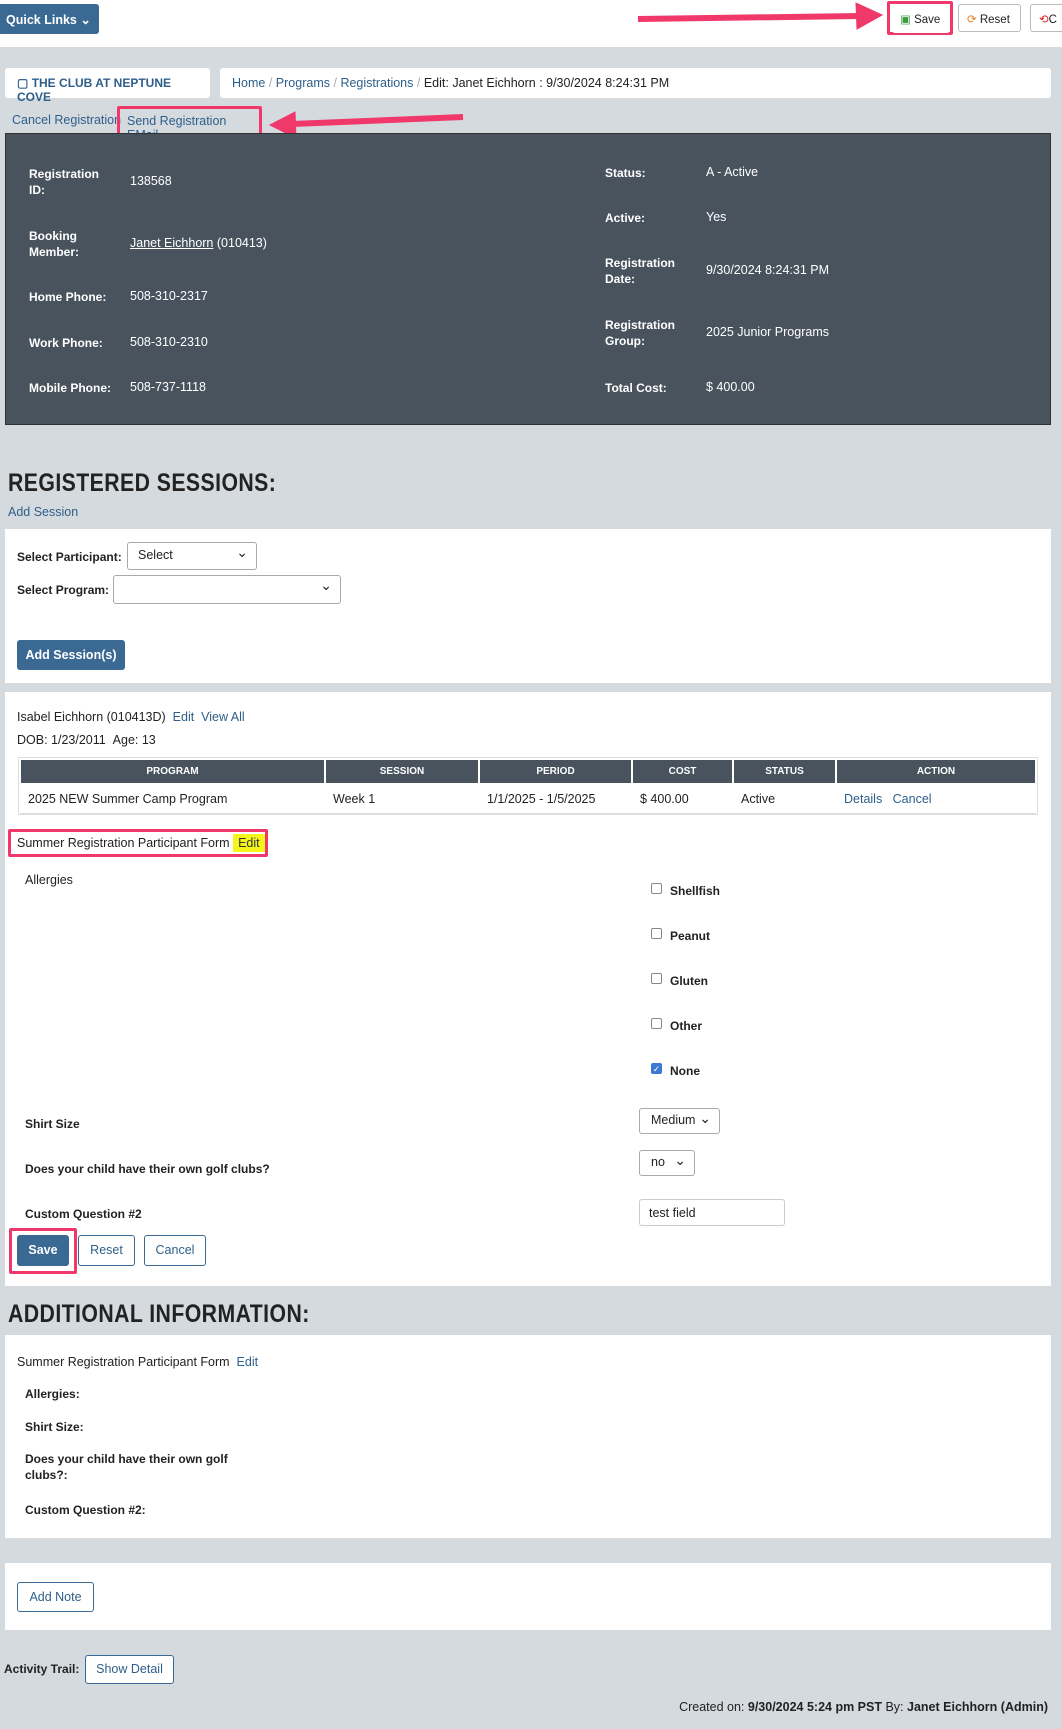 The width and height of the screenshot is (1062, 1729). What do you see at coordinates (55, 1597) in the screenshot?
I see `add-note-button: Add Note` at bounding box center [55, 1597].